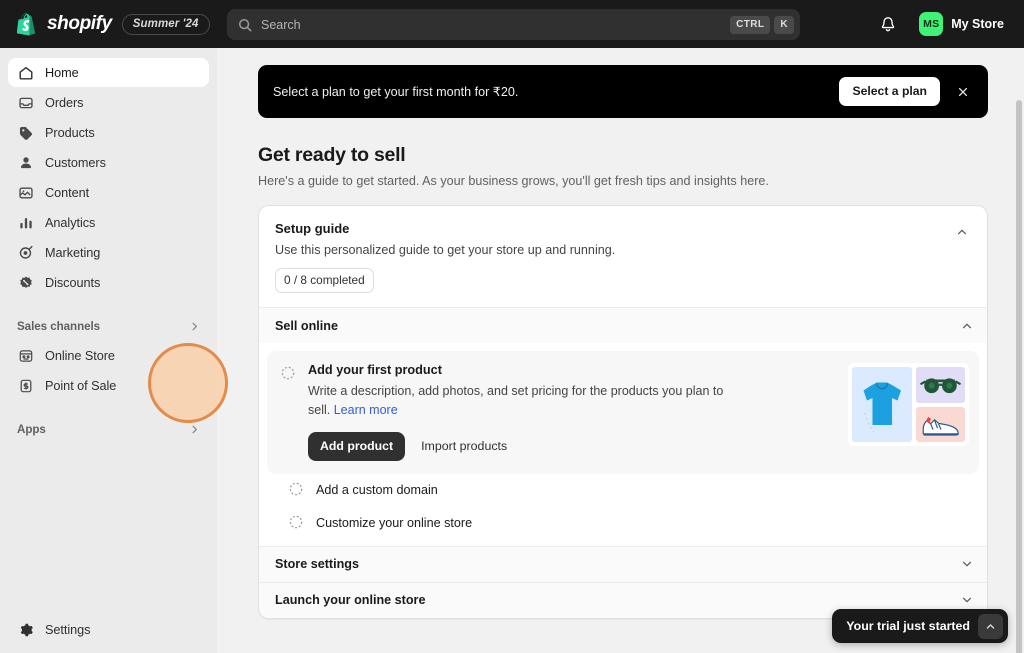 The image size is (1024, 653). Describe the element at coordinates (357, 446) in the screenshot. I see `add-product-button: Add product` at that location.